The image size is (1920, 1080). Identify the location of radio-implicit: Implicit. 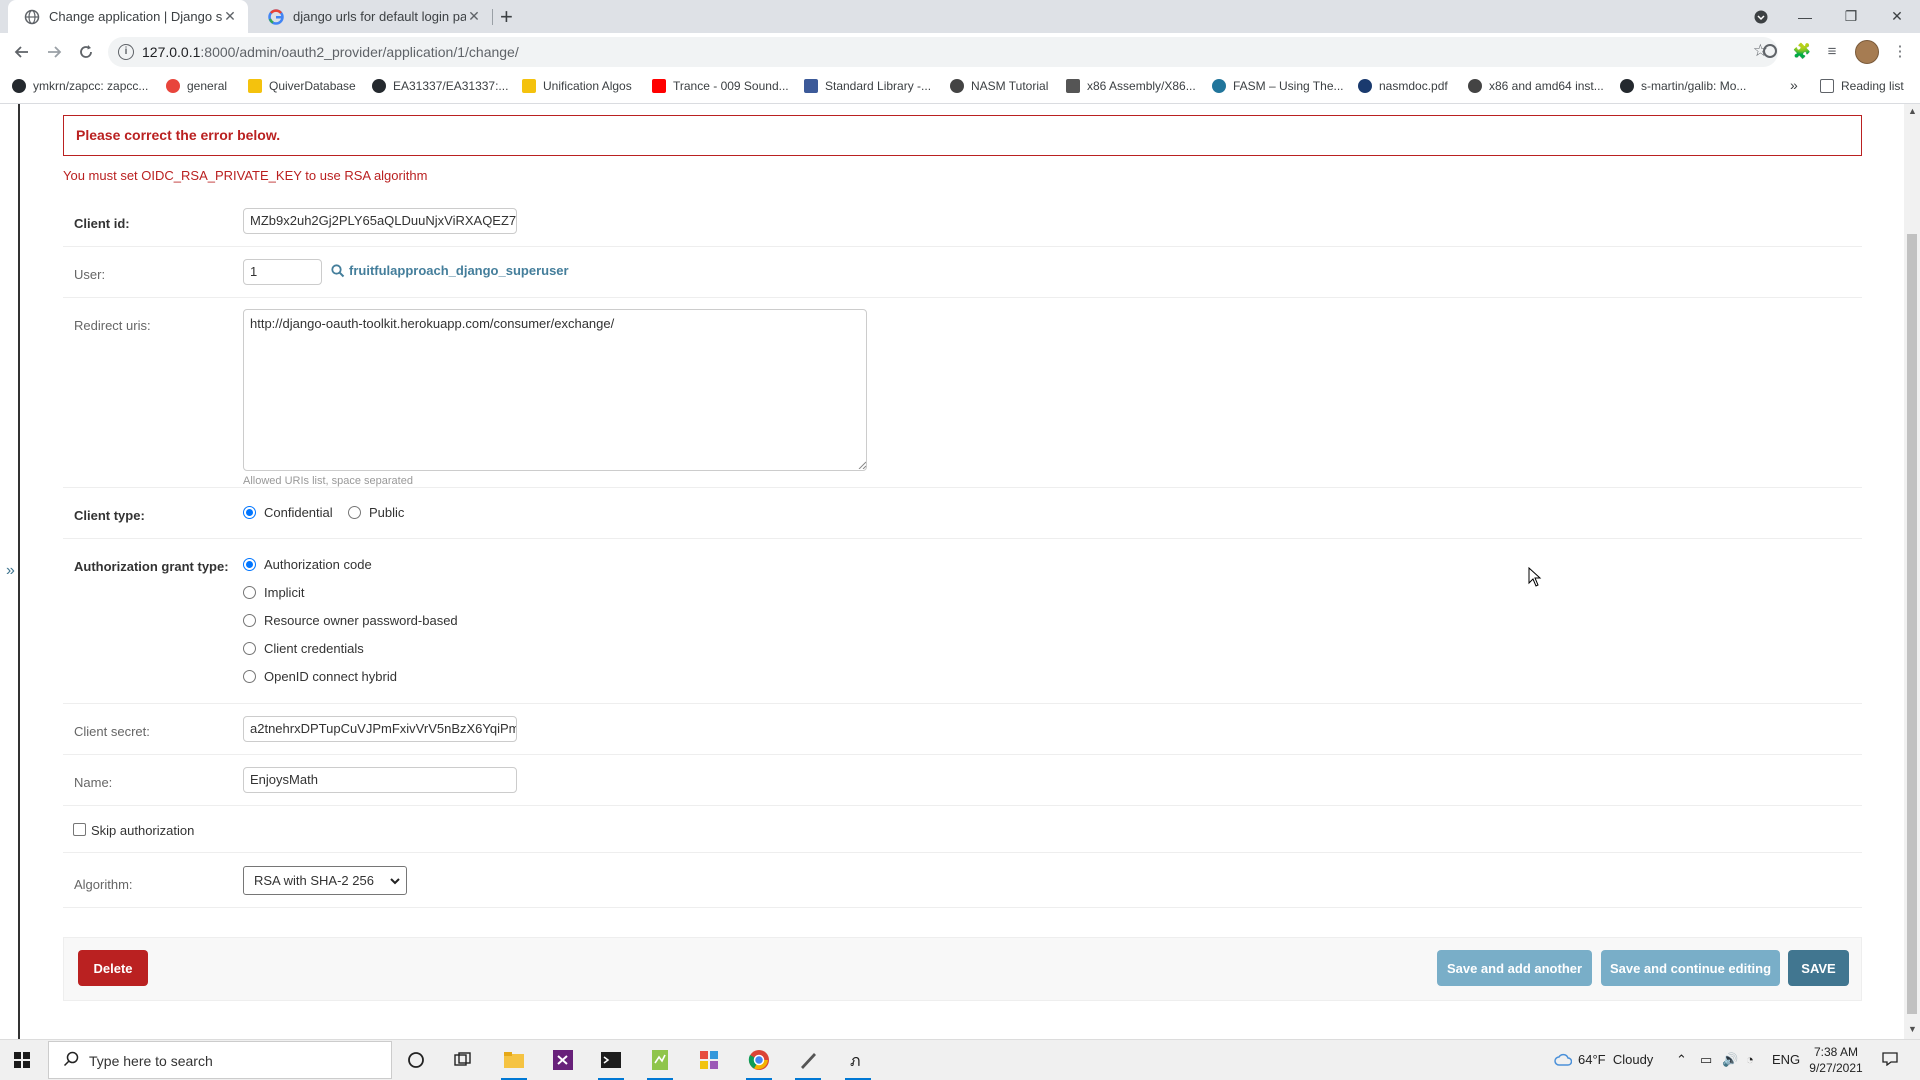
(273, 592).